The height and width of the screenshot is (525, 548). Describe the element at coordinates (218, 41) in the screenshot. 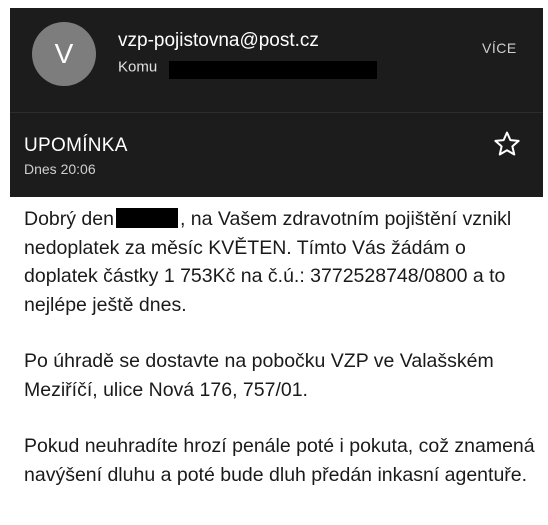

I see `sender-email: vzp-pojistovna@post.cz` at that location.